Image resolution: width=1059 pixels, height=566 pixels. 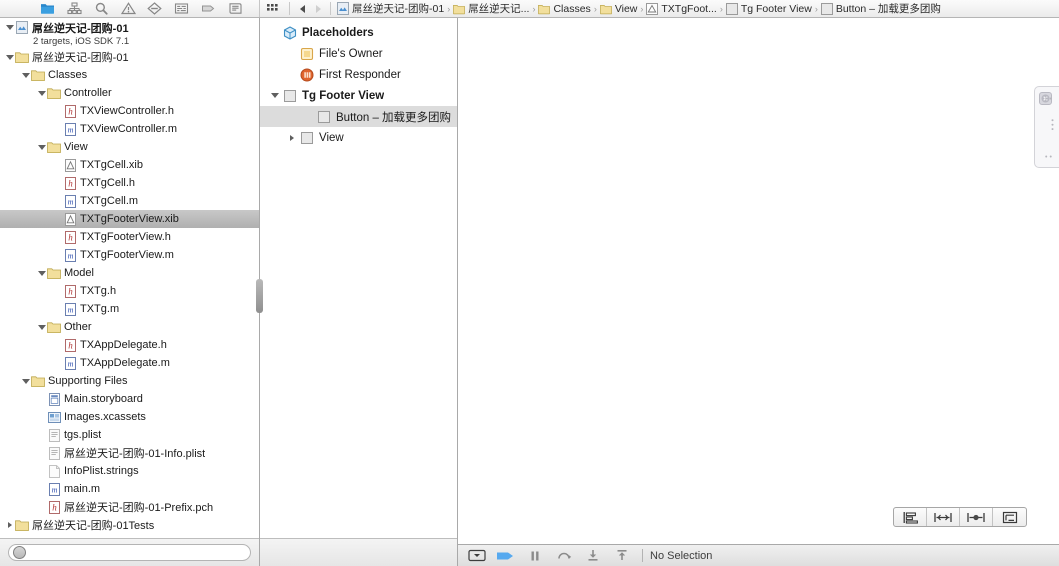 I want to click on resolve-issues-button, so click(x=976, y=517).